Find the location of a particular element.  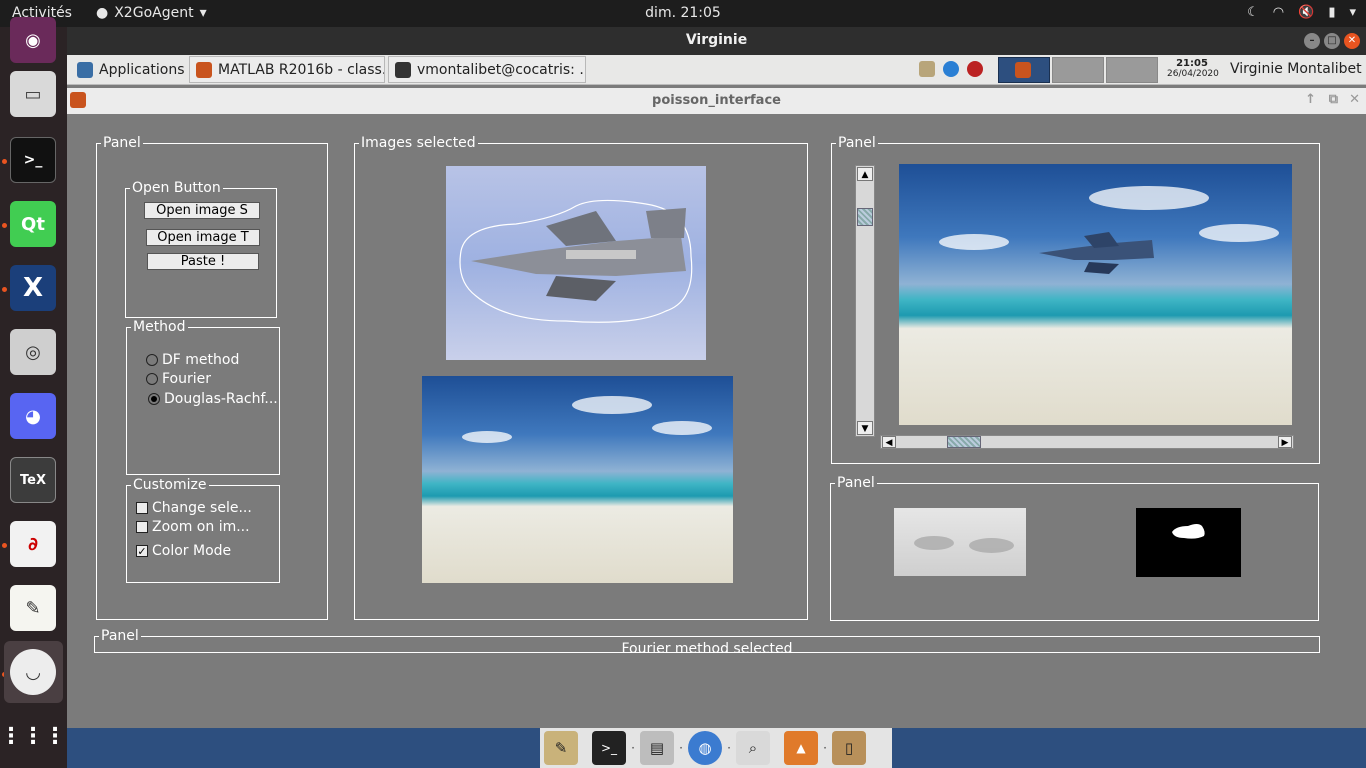

group-label: Open Button is located at coordinates (176, 188).